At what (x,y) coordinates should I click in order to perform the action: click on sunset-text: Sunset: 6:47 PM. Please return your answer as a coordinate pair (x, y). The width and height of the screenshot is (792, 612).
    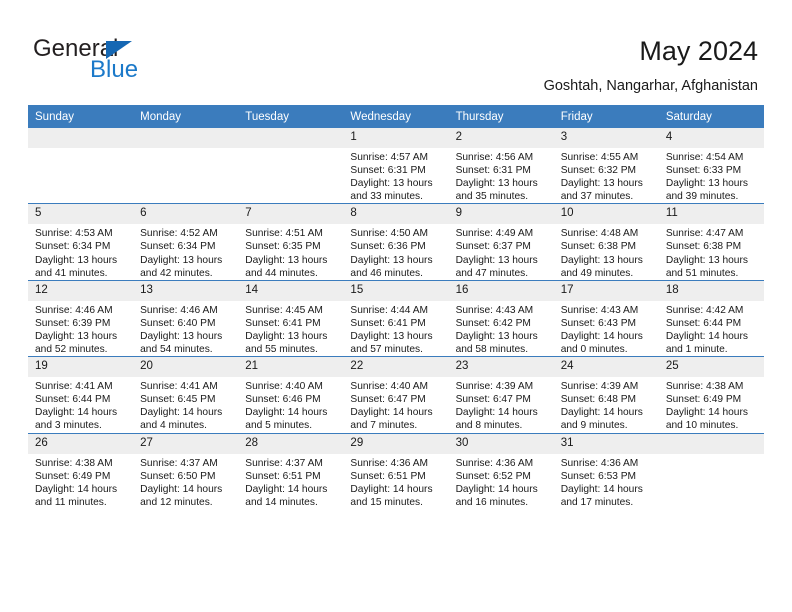
    Looking at the image, I should click on (493, 400).